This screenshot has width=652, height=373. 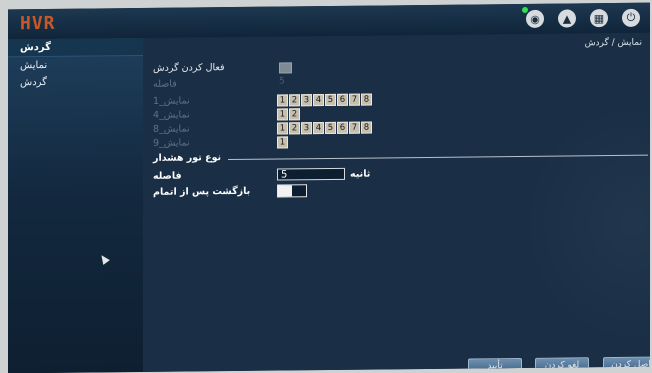 What do you see at coordinates (75, 47) in the screenshot?
I see `sidebar-title: گردش` at bounding box center [75, 47].